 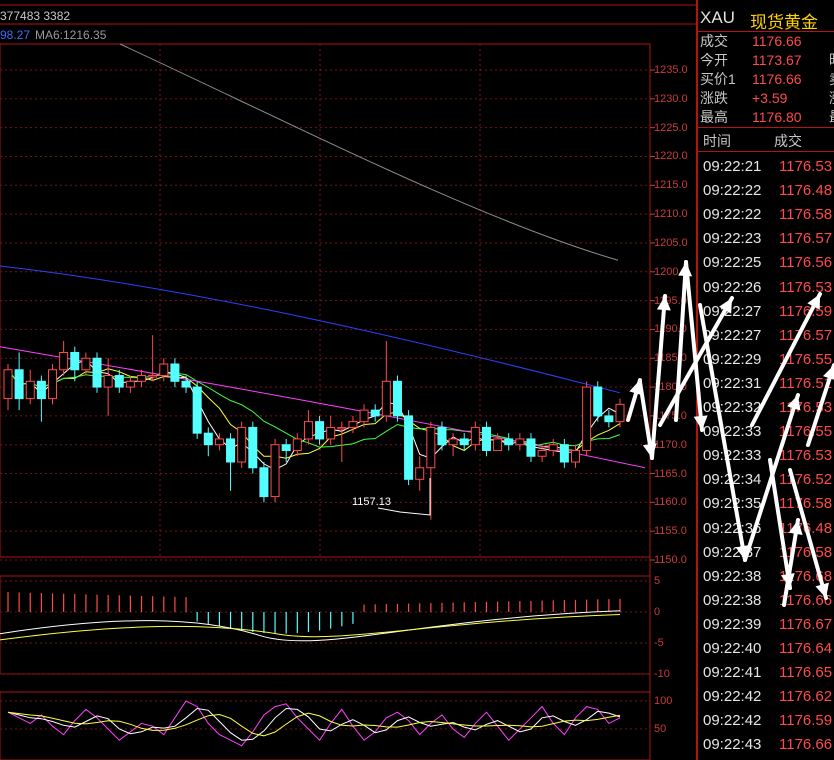 I want to click on tick-time: 09:22:41, so click(x=732, y=673).